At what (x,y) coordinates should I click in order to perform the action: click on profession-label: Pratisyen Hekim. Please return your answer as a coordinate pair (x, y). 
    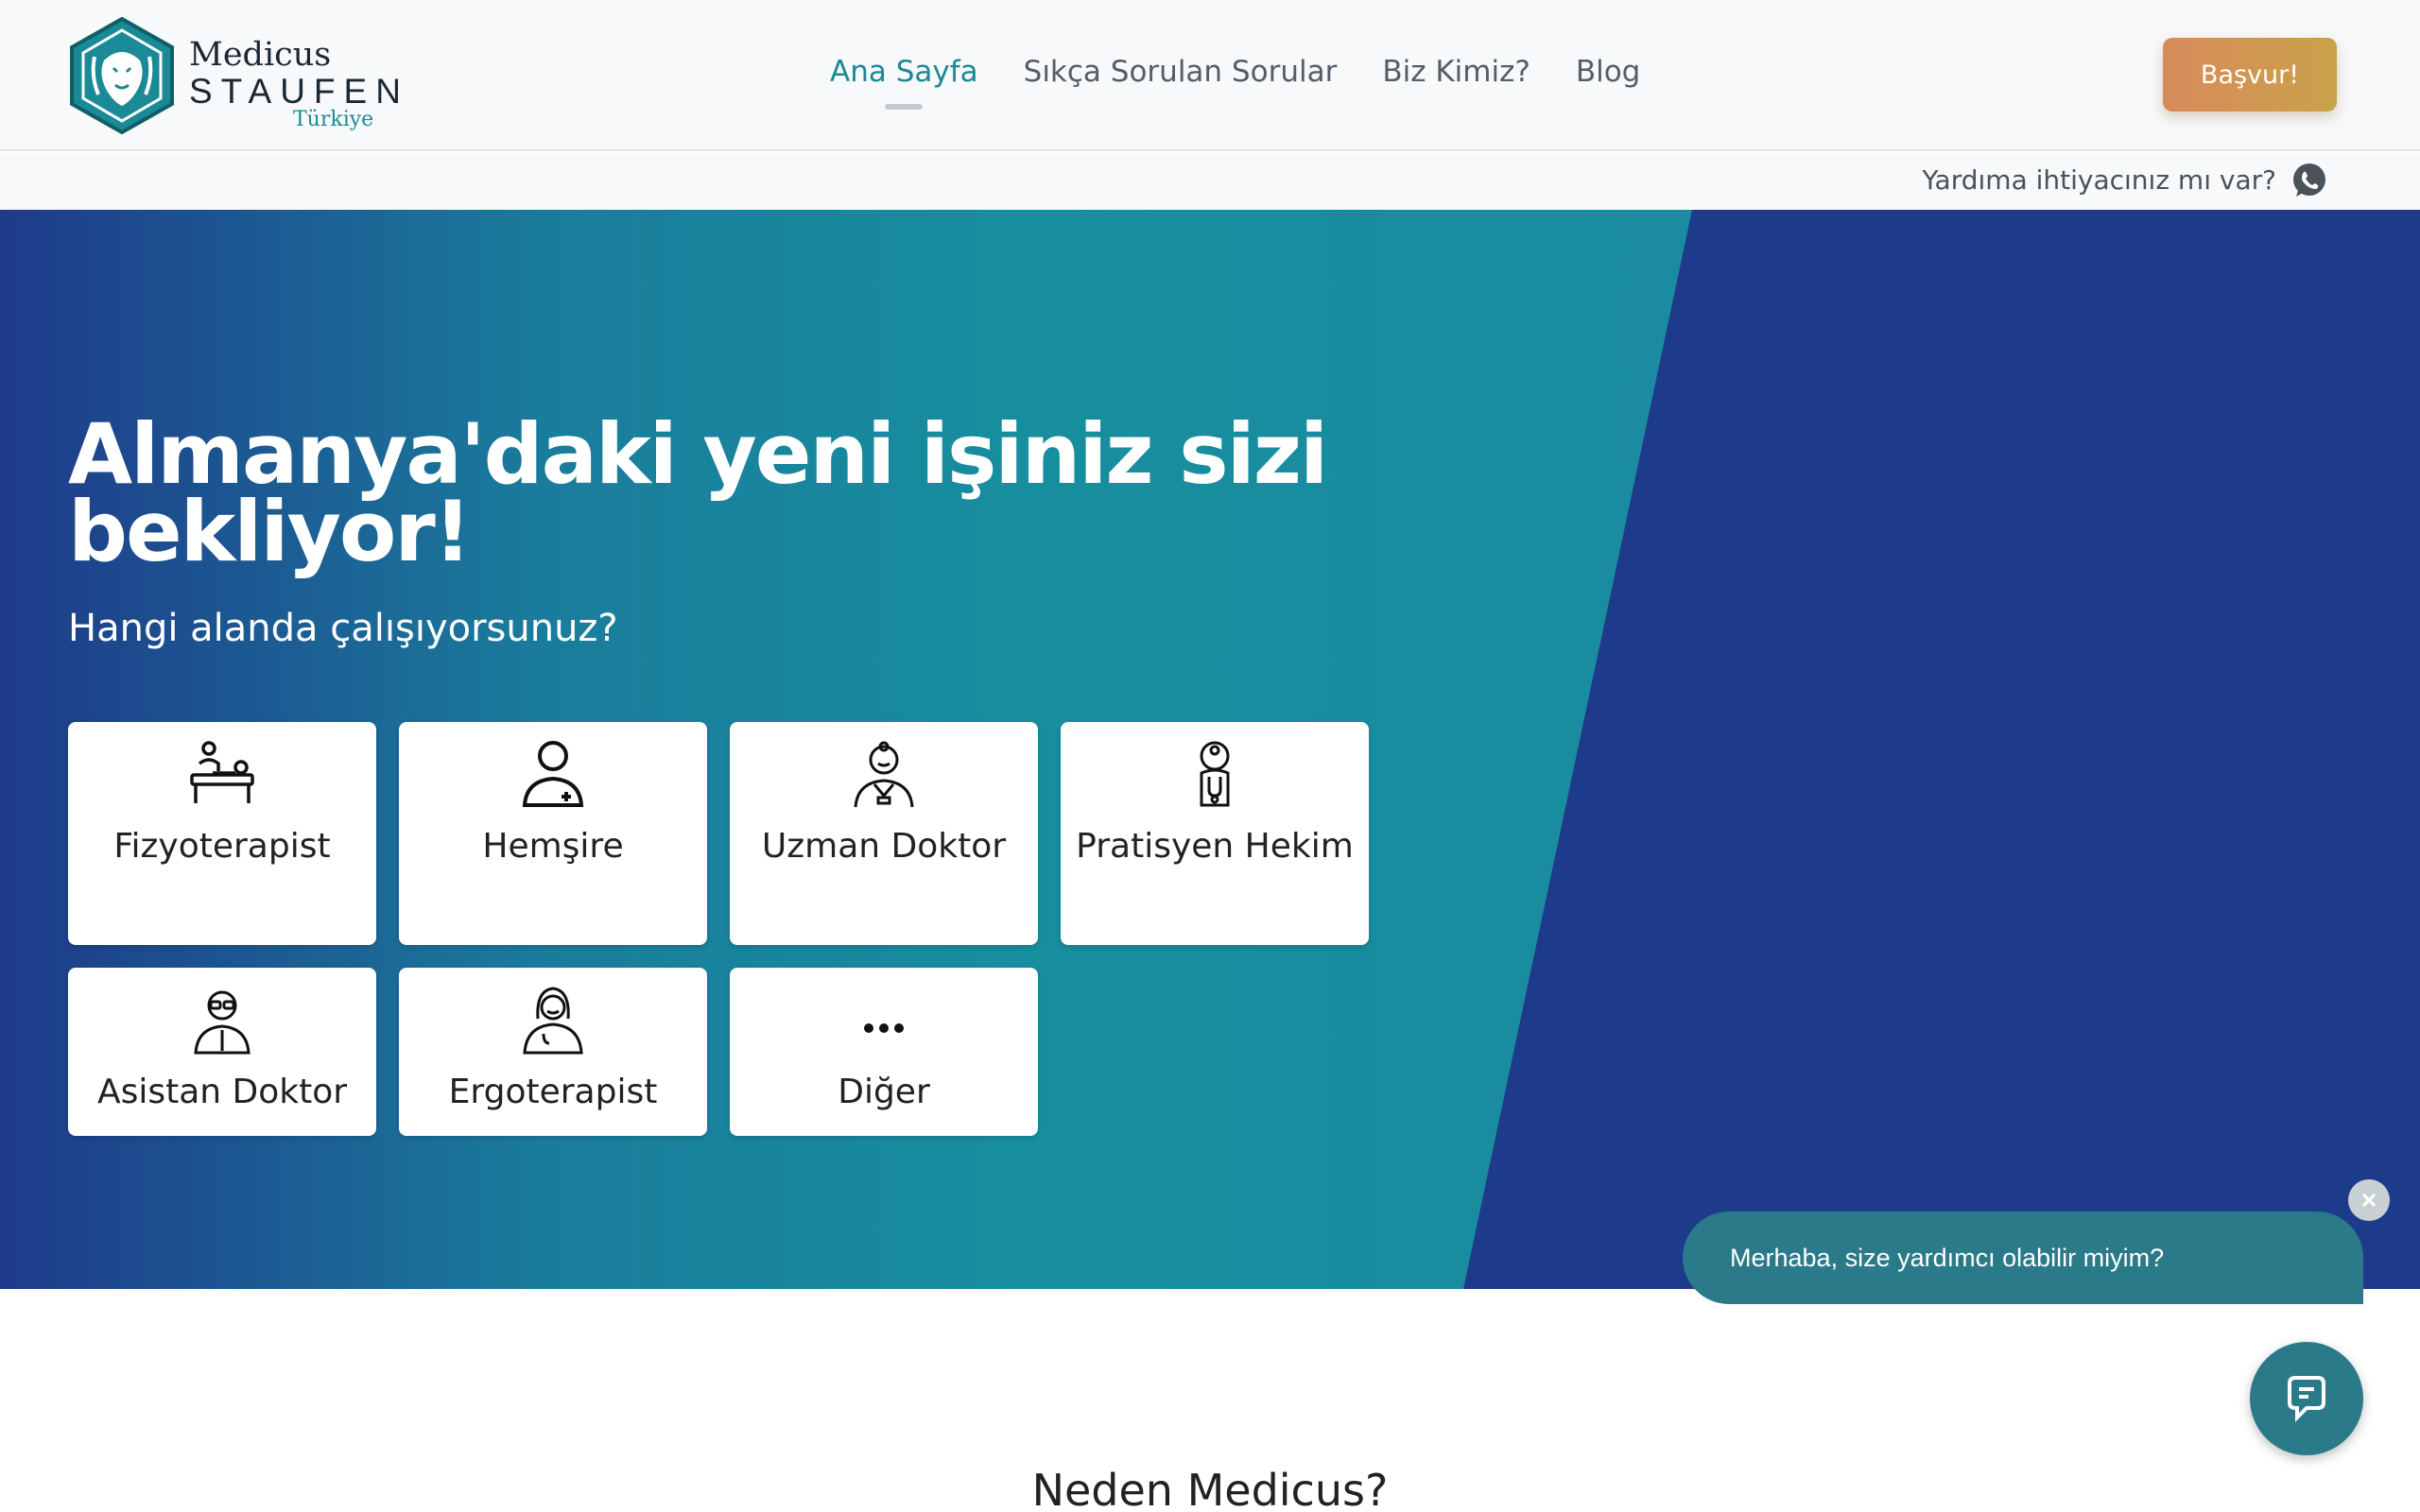
    Looking at the image, I should click on (1215, 846).